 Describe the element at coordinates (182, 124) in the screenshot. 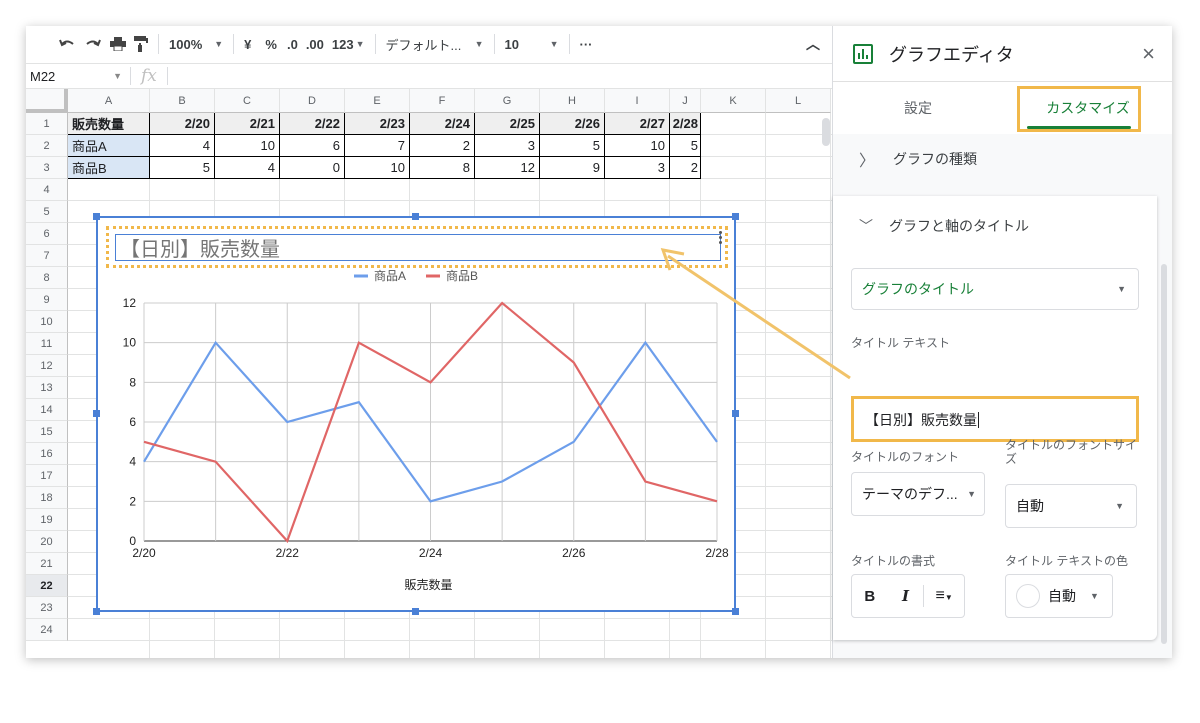

I see `table-cell: 2/20` at that location.